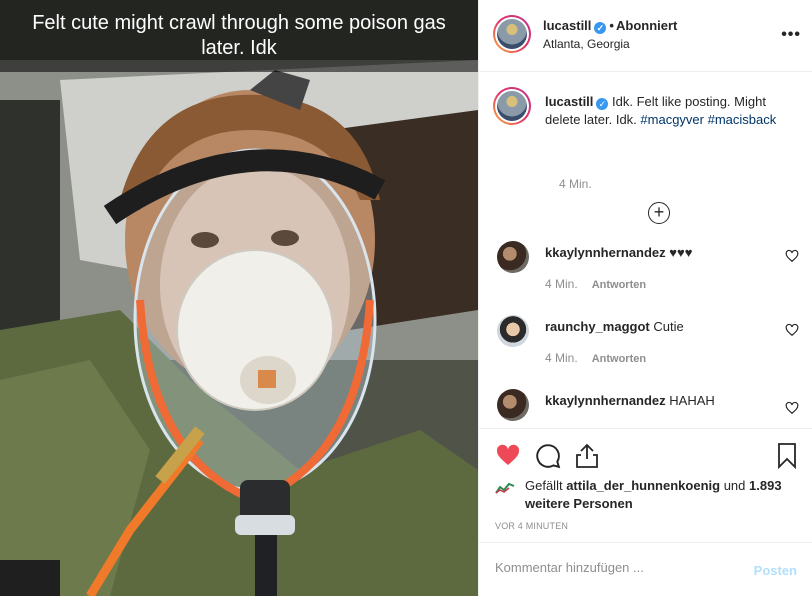  What do you see at coordinates (787, 456) in the screenshot?
I see `bookmark-icon` at bounding box center [787, 456].